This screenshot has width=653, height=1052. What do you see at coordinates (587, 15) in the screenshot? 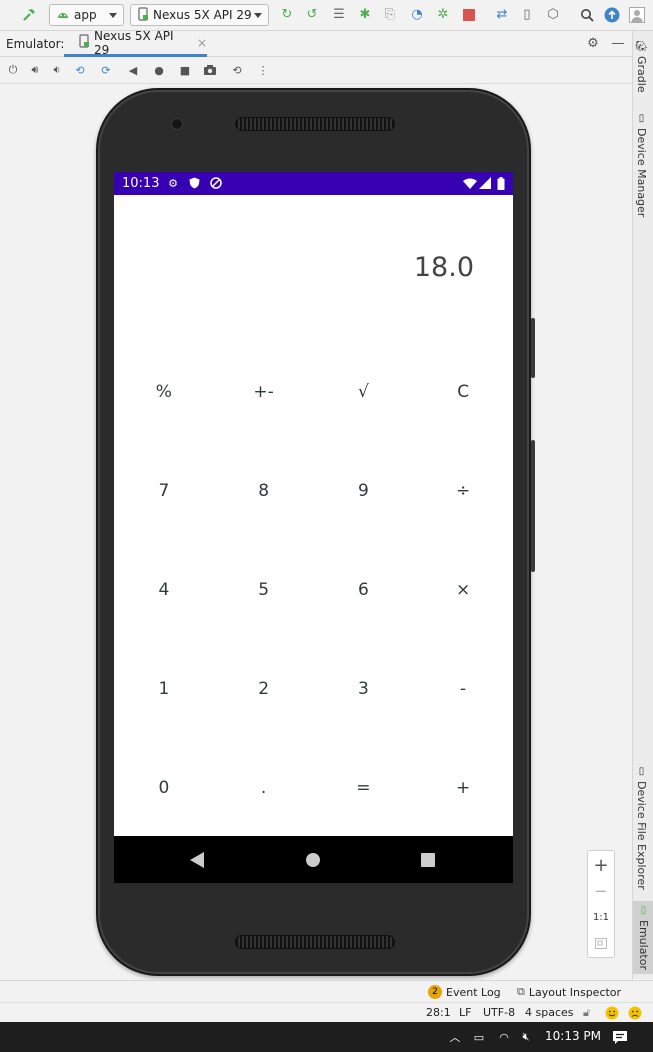
I see `search-icon` at bounding box center [587, 15].